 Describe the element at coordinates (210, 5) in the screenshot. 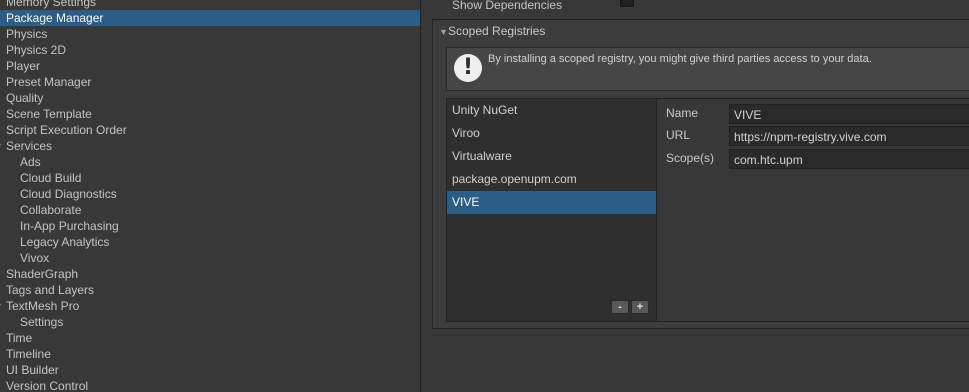

I see `sidebar-item-memory-settings: Memory Settings` at that location.